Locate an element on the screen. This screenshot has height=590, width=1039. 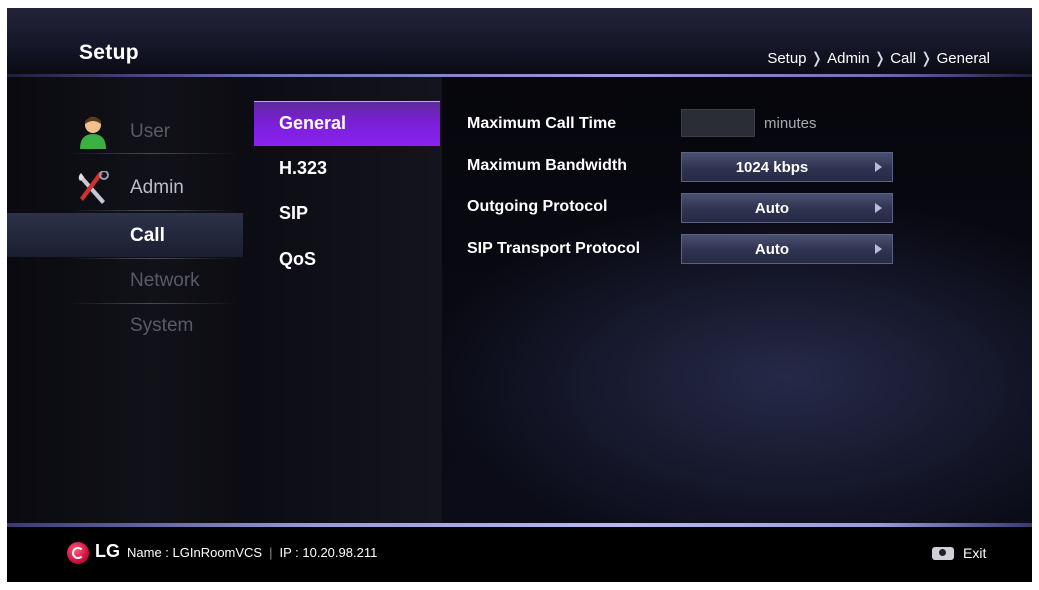
lg-logo-icon is located at coordinates (78, 553).